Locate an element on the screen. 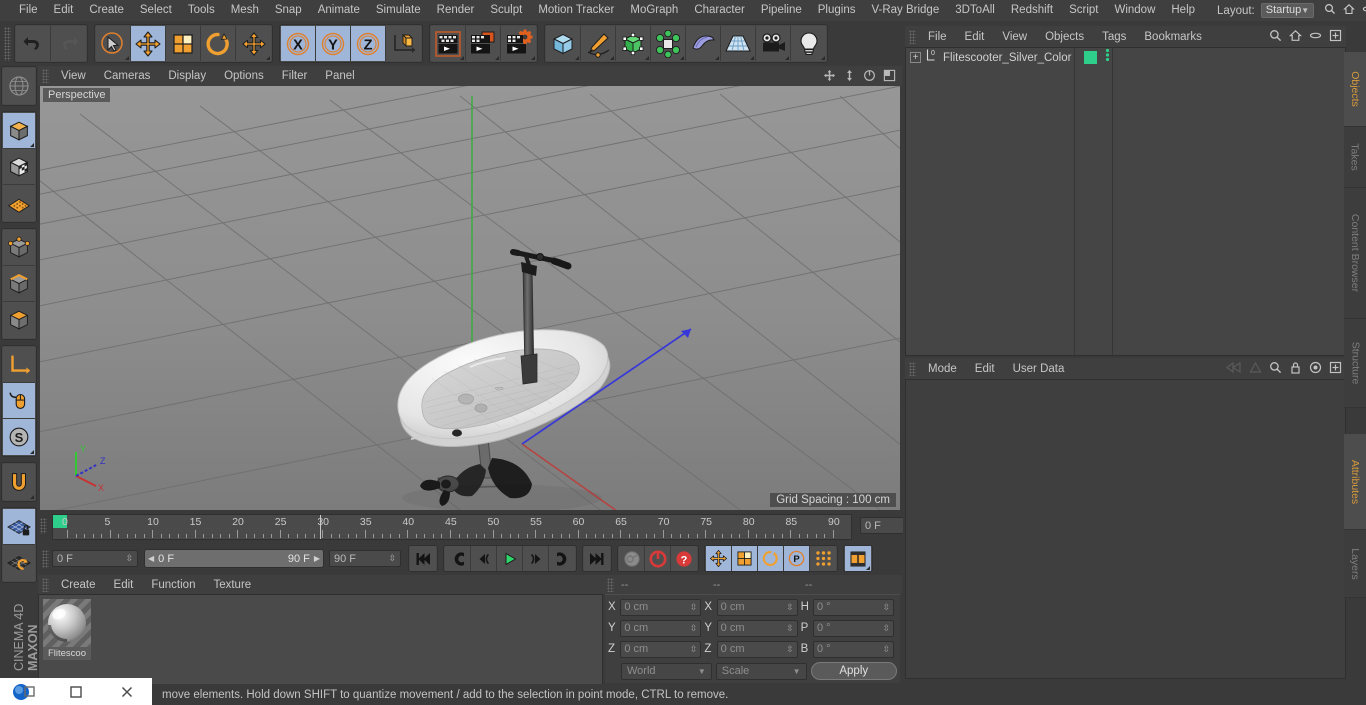 This screenshot has height=705, width=1366. go-to-start-icon is located at coordinates (423, 558).